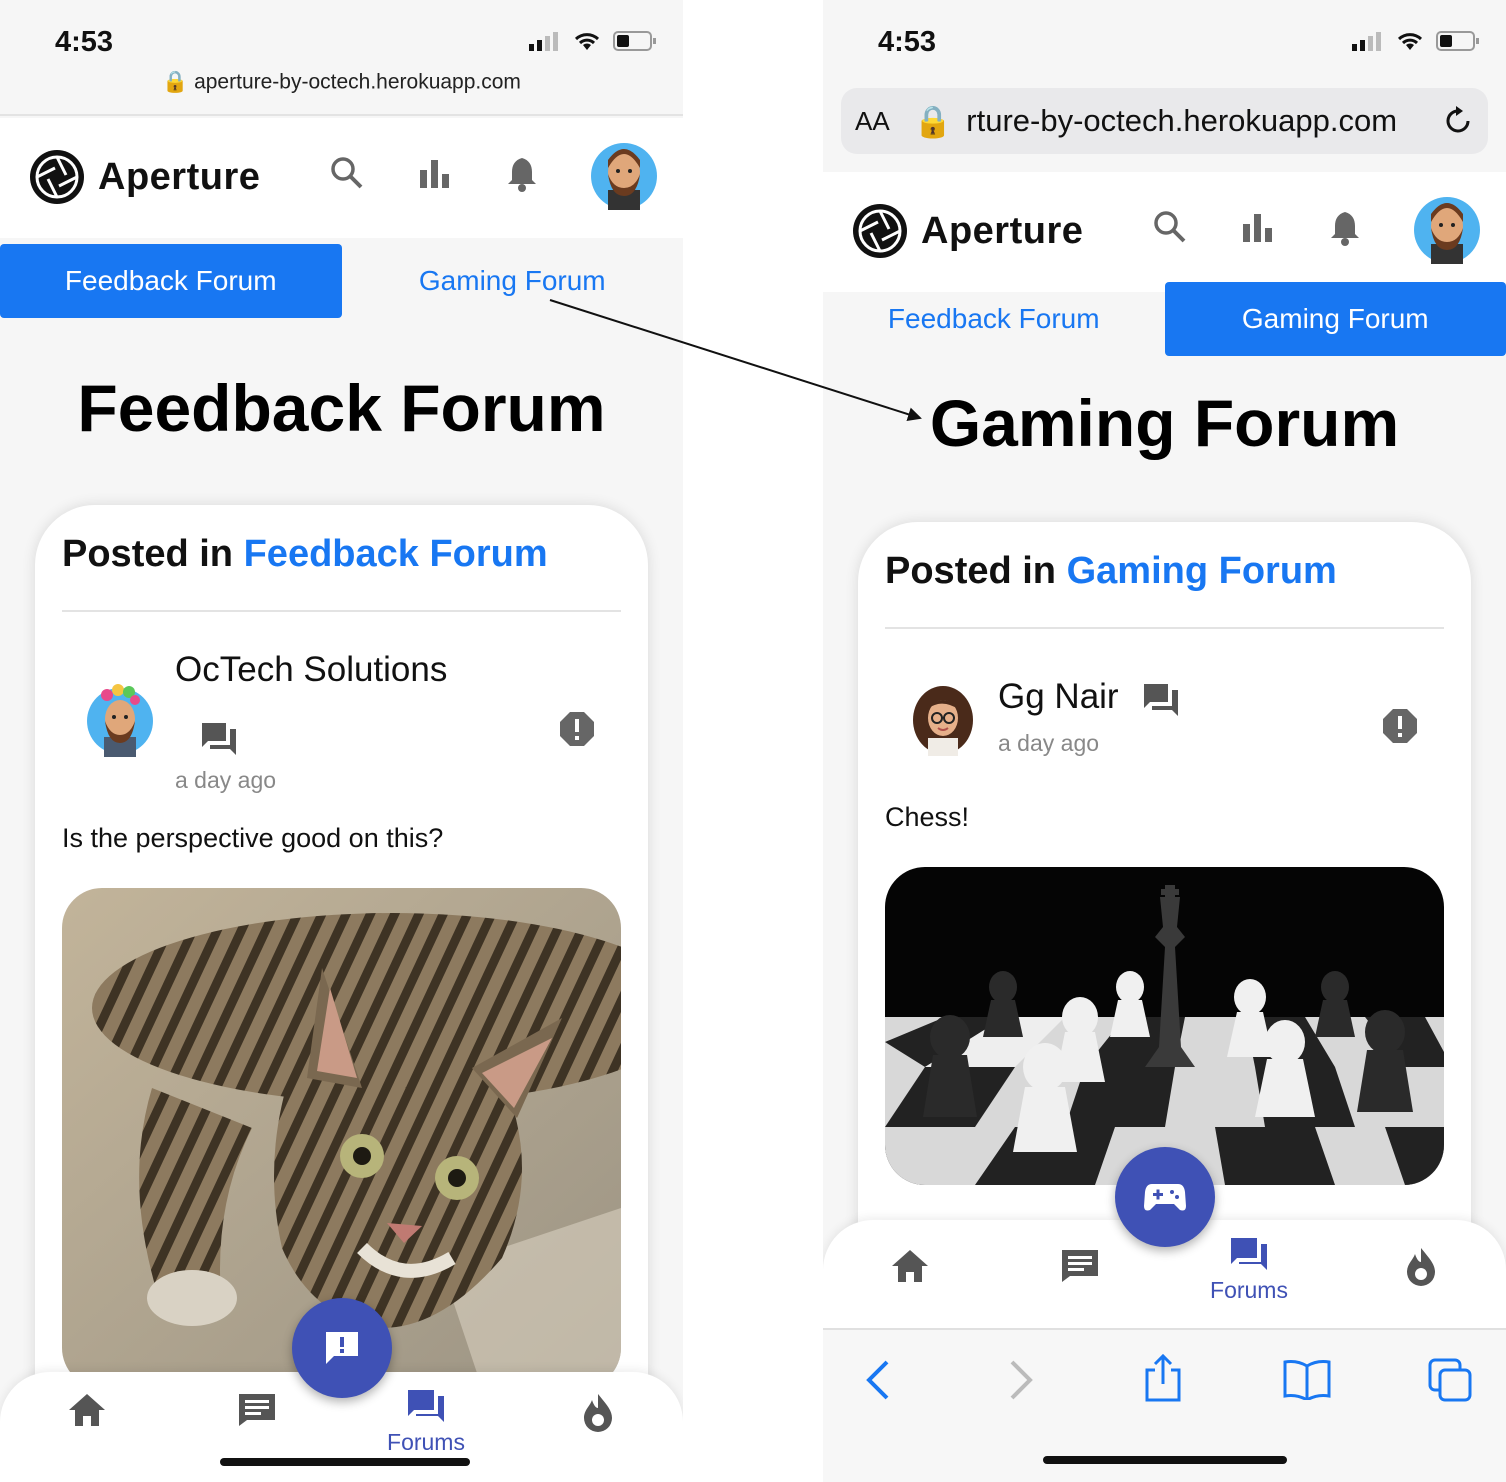 This screenshot has width=1506, height=1482. Describe the element at coordinates (341, 408) in the screenshot. I see `page-title: Feedback Forum` at that location.